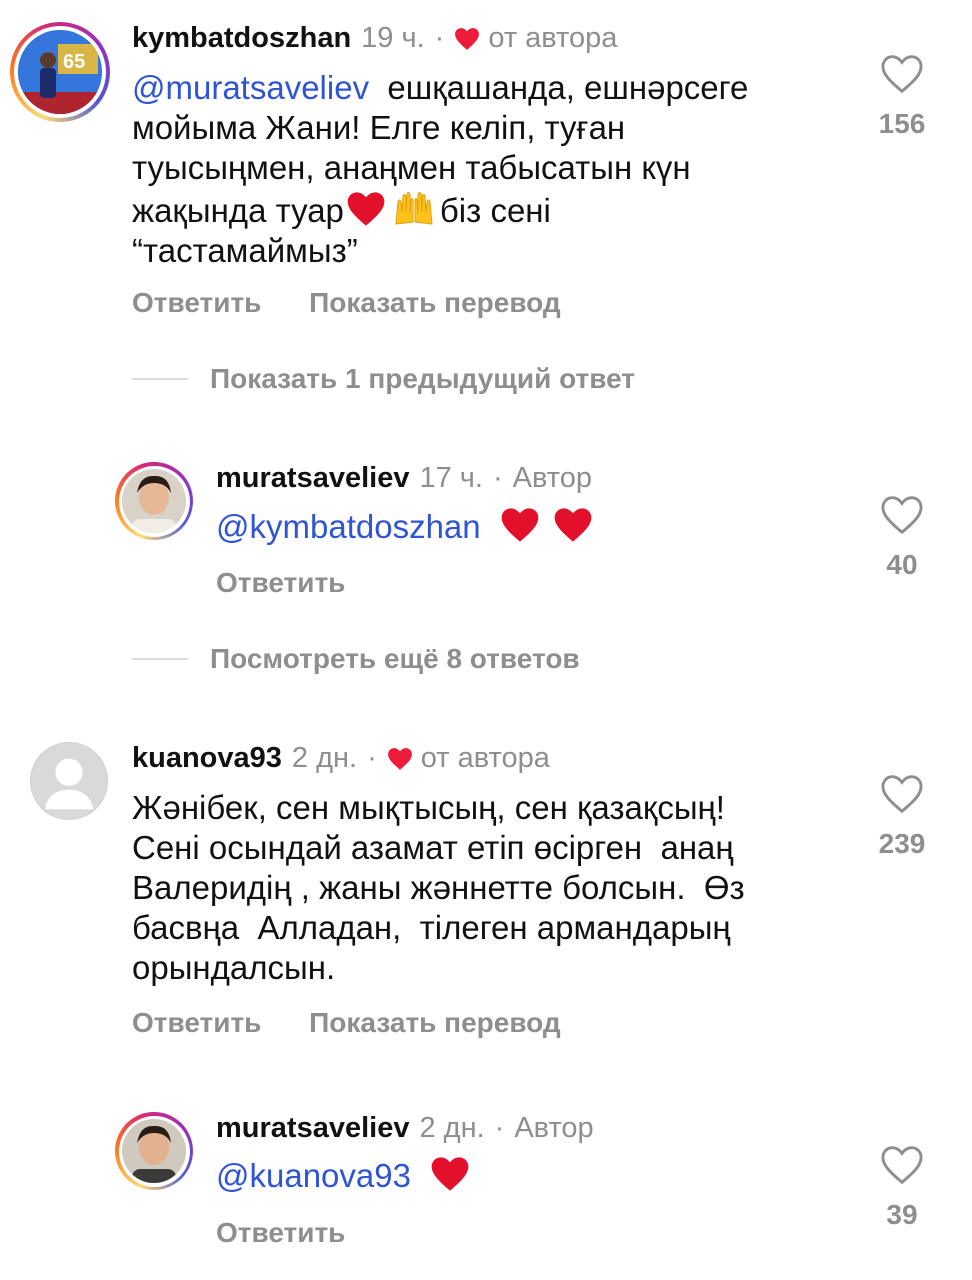 This screenshot has width=972, height=1280. Describe the element at coordinates (414, 208) in the screenshot. I see `raising-hands-emoji` at that location.